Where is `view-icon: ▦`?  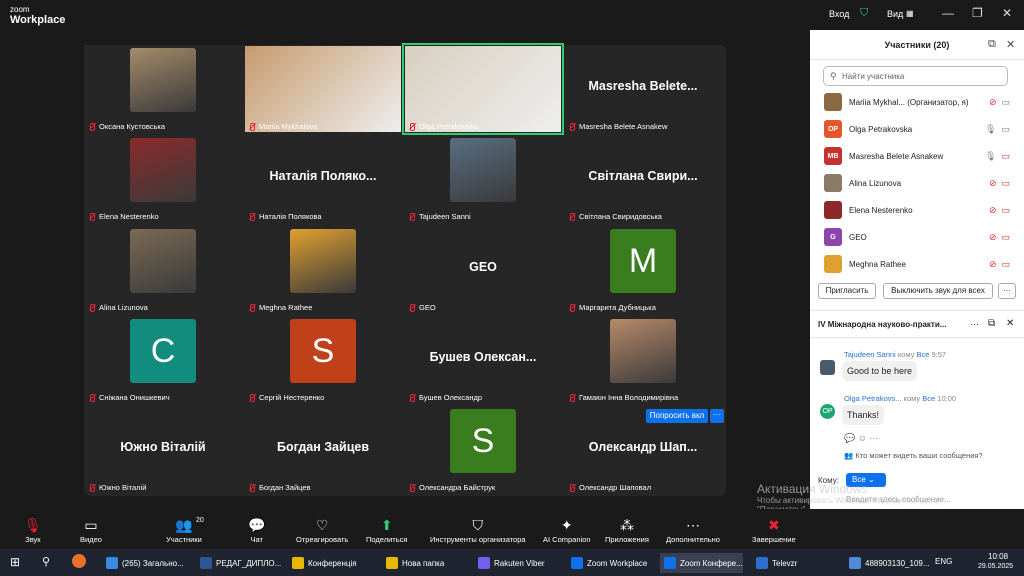
view-icon: ▦ is located at coordinates (910, 13).